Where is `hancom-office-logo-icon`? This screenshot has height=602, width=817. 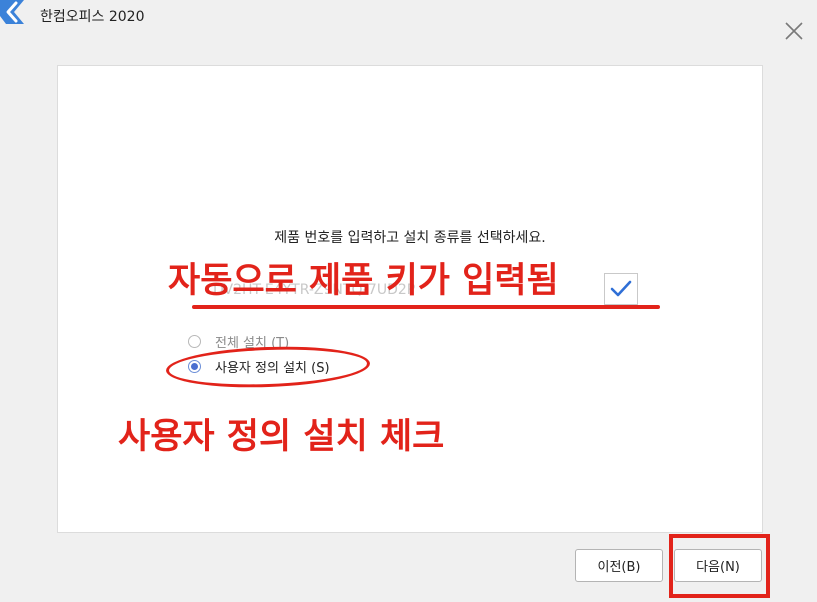 hancom-office-logo-icon is located at coordinates (14, 14).